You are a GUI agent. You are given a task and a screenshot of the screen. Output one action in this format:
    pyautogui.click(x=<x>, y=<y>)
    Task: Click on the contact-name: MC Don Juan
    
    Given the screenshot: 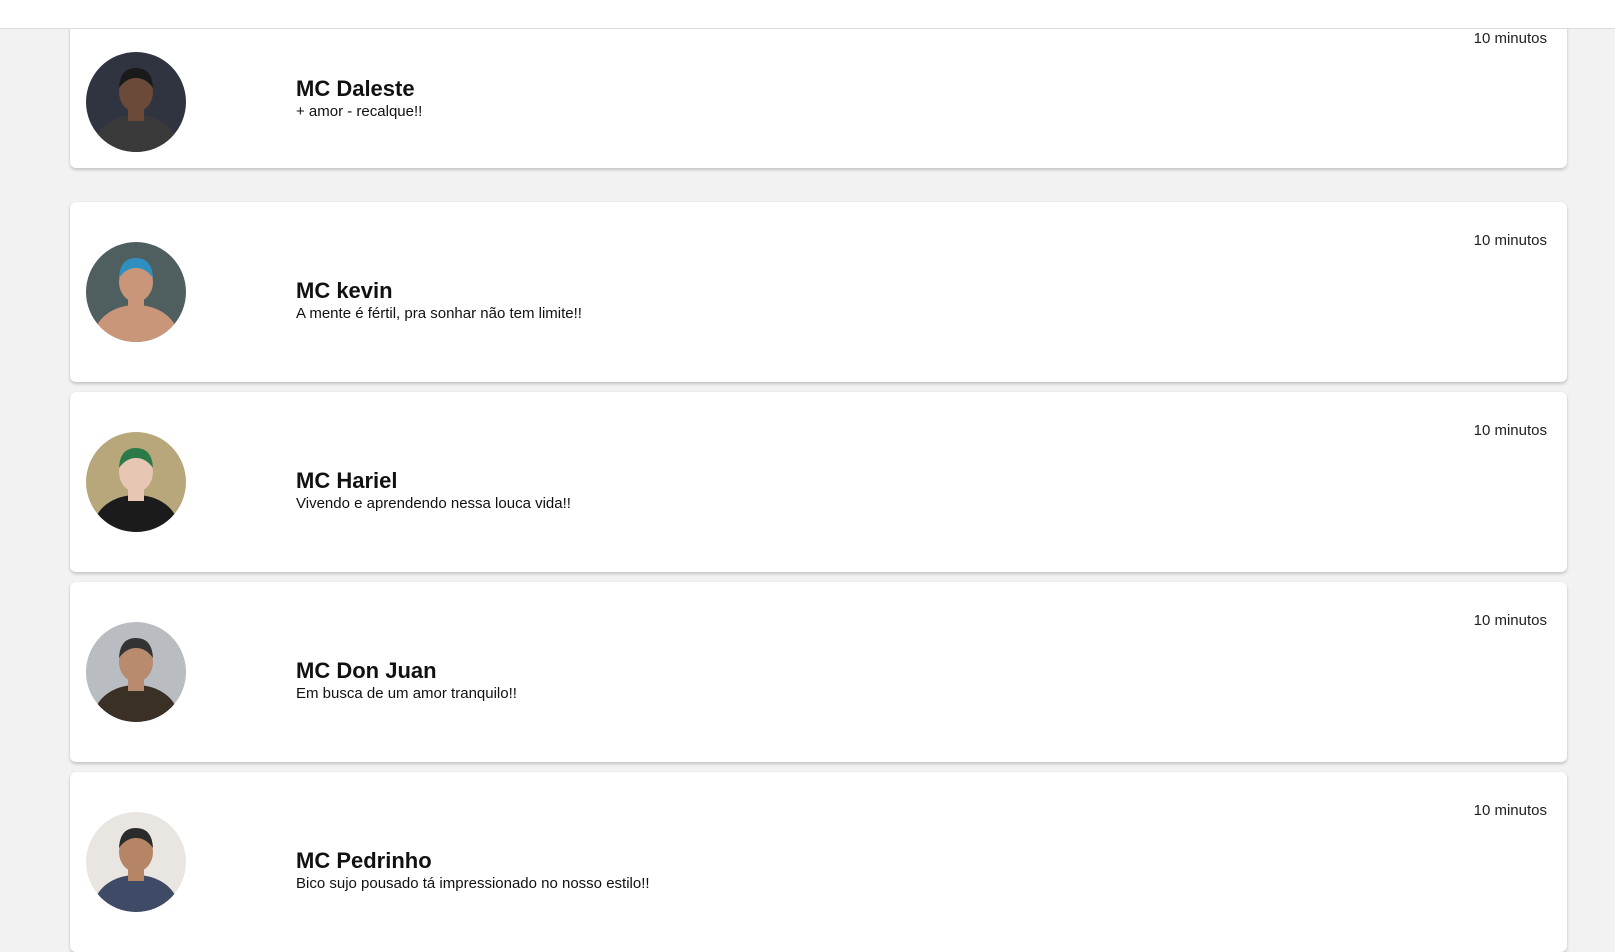 What is the action you would take?
    pyautogui.click(x=366, y=670)
    